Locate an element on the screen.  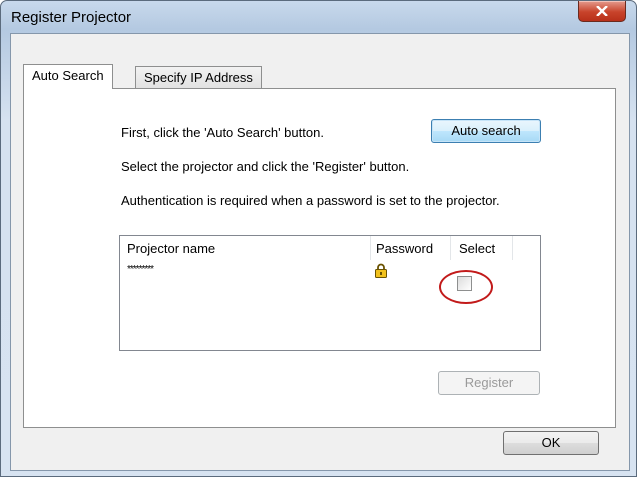
register-button: Register is located at coordinates (489, 383).